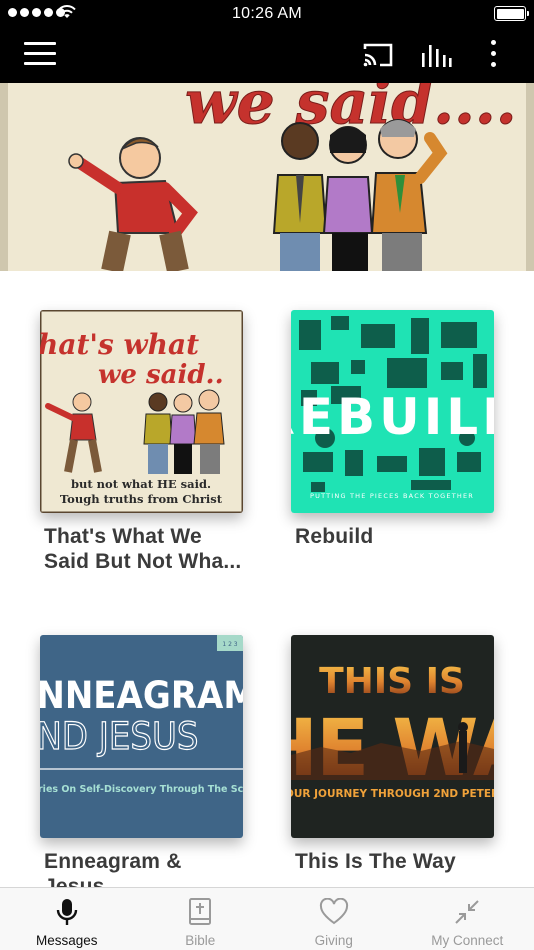 This screenshot has width=534, height=950. Describe the element at coordinates (229, 644) in the screenshot. I see `art-corner: 1 2 3` at that location.